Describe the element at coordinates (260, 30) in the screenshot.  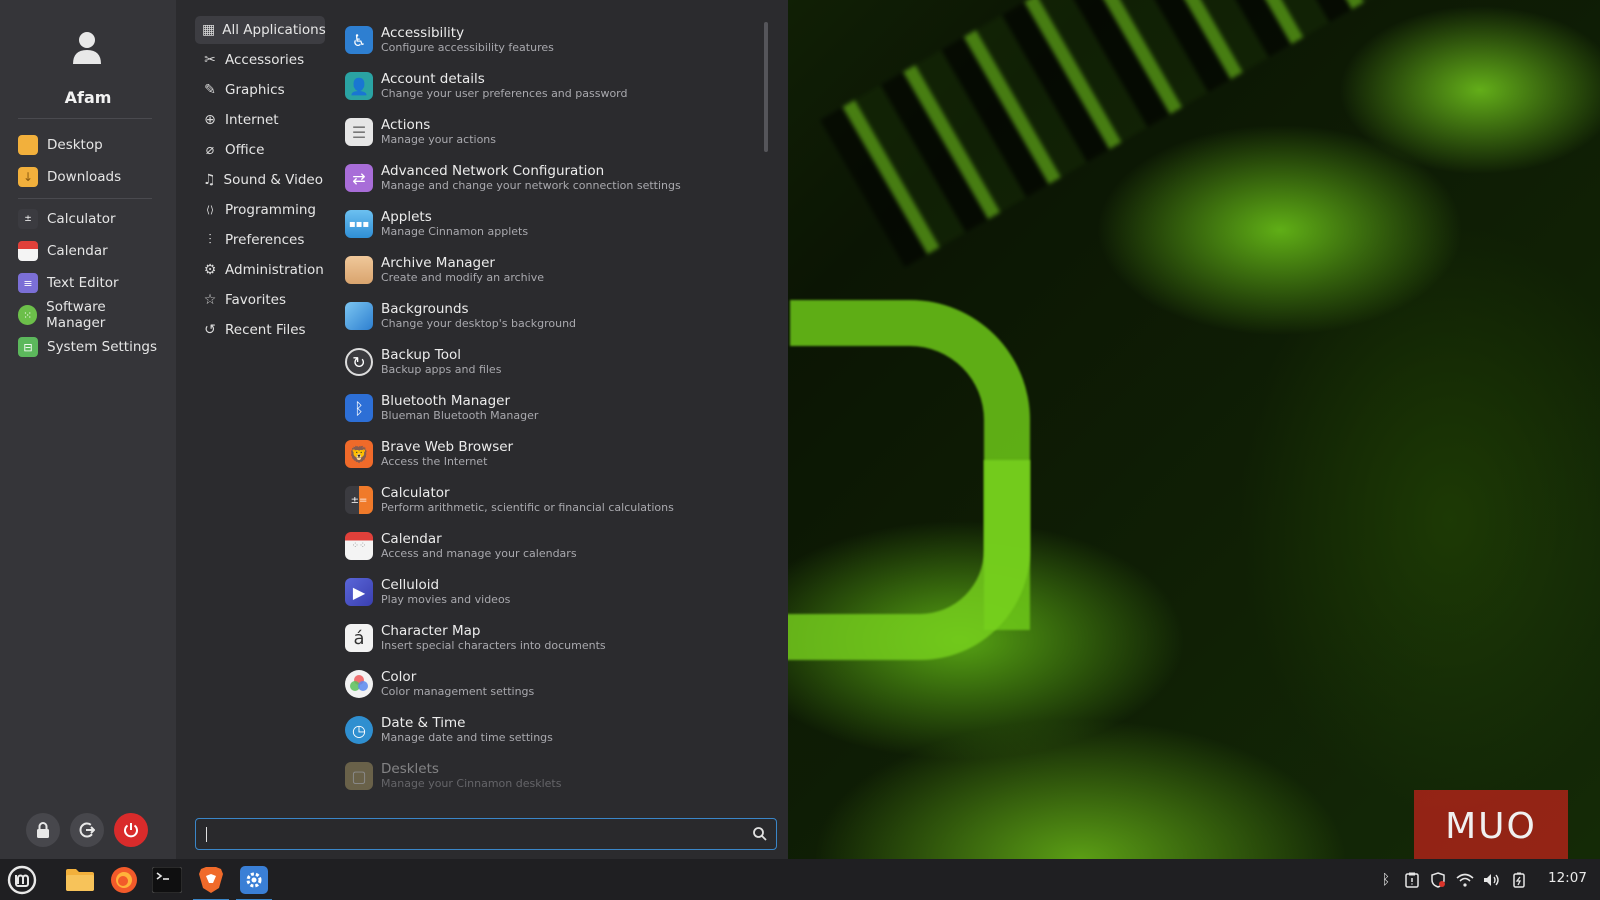
I see `category-all-applications: ▦ All Applications` at that location.